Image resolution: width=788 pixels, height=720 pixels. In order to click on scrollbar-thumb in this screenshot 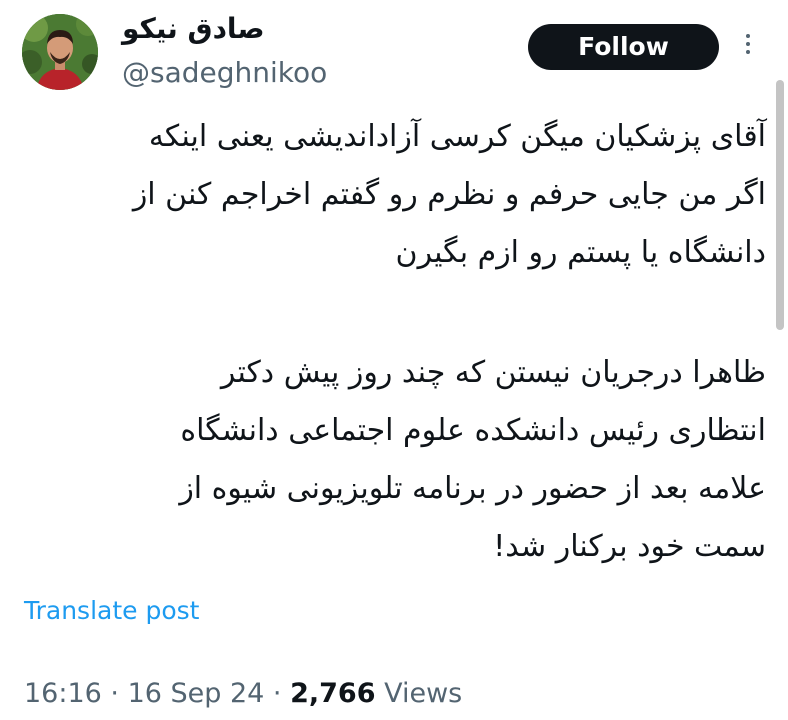, I will do `click(780, 205)`.